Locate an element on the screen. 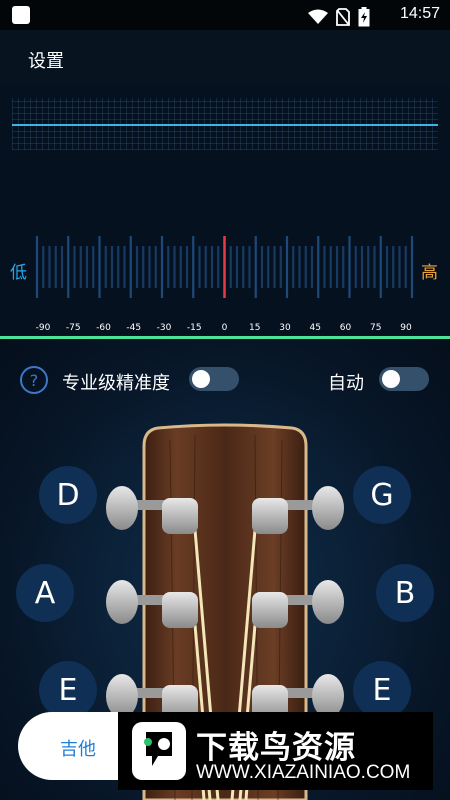  scale-tick-label: 45 is located at coordinates (315, 328).